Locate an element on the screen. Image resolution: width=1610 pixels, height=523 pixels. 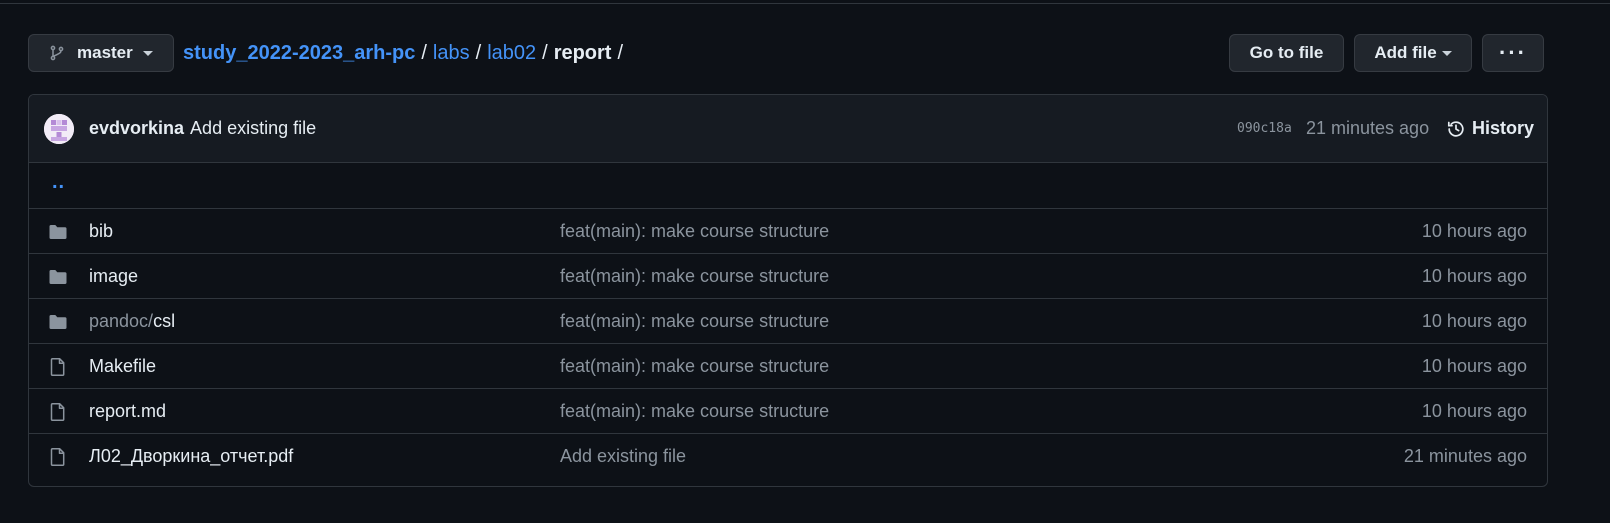
add-file-button: Add file is located at coordinates (1413, 53).